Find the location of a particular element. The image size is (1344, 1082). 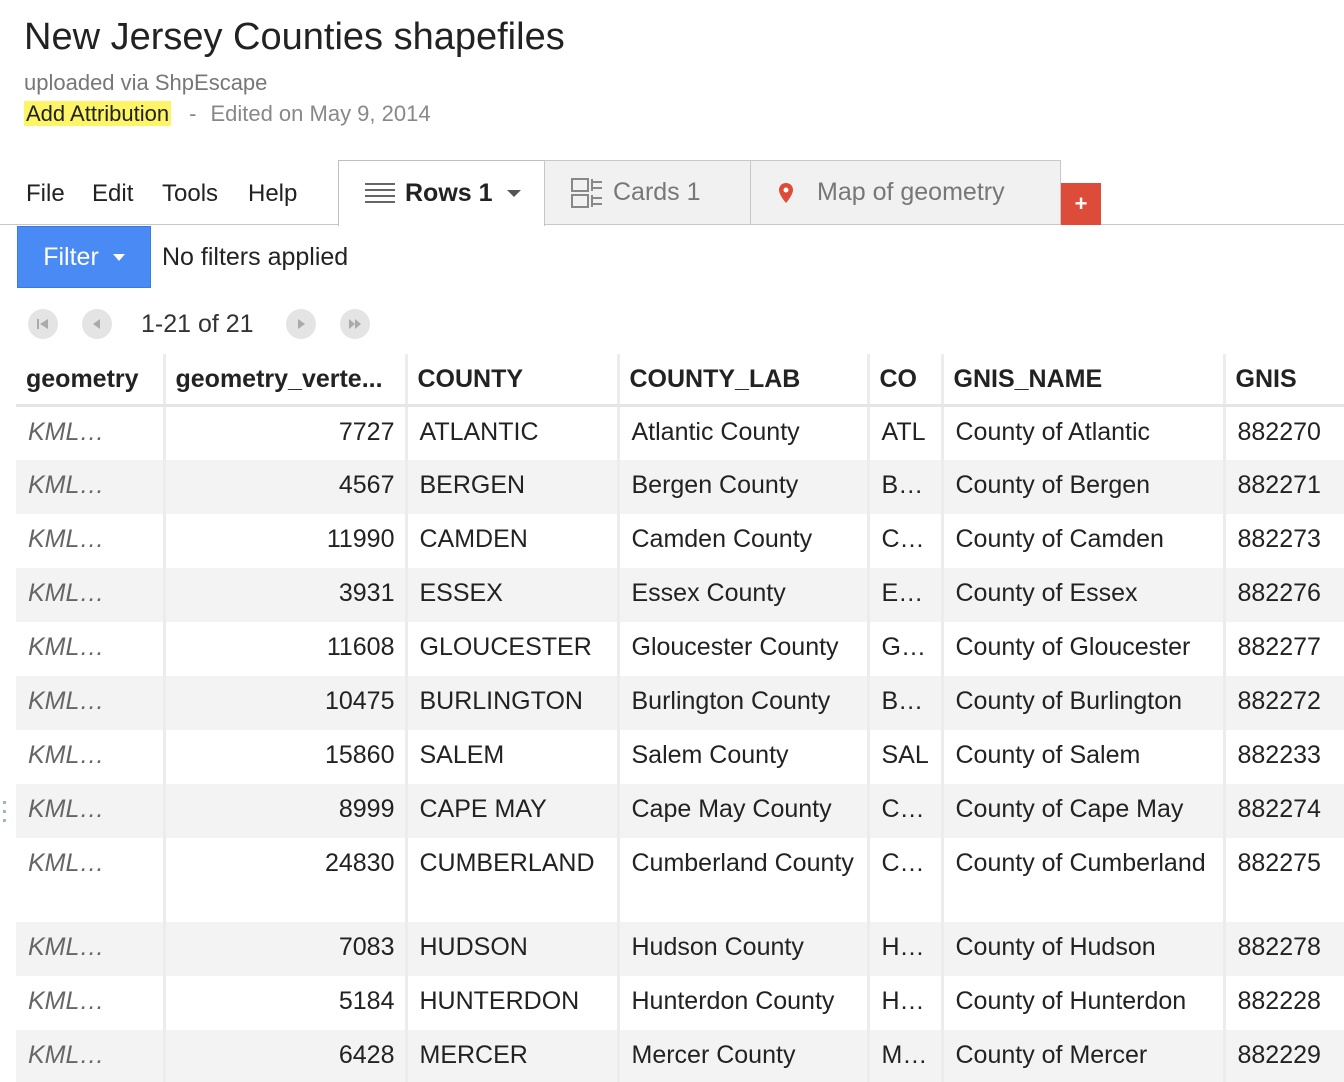

cell-county-lab: Hudson County is located at coordinates (744, 948).